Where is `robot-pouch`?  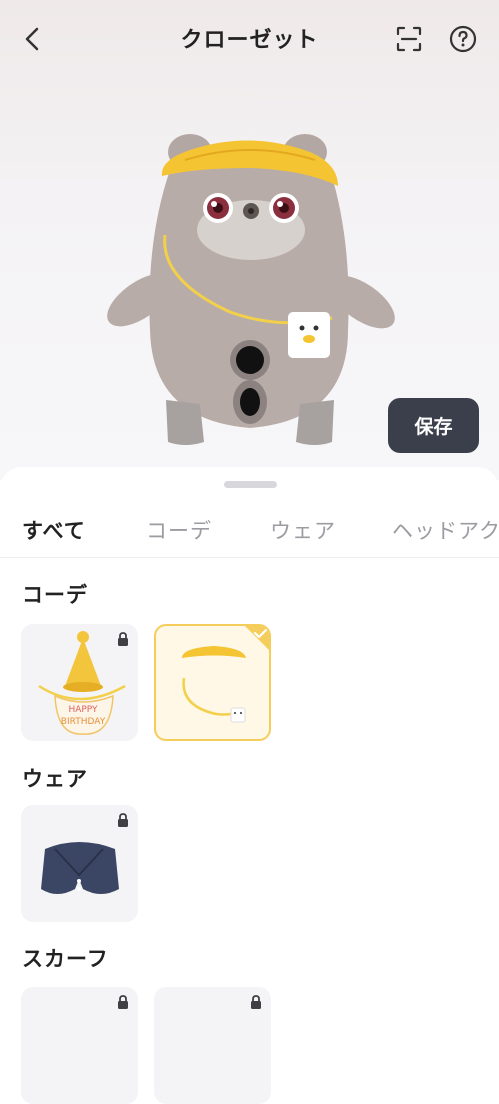
robot-pouch is located at coordinates (309, 335).